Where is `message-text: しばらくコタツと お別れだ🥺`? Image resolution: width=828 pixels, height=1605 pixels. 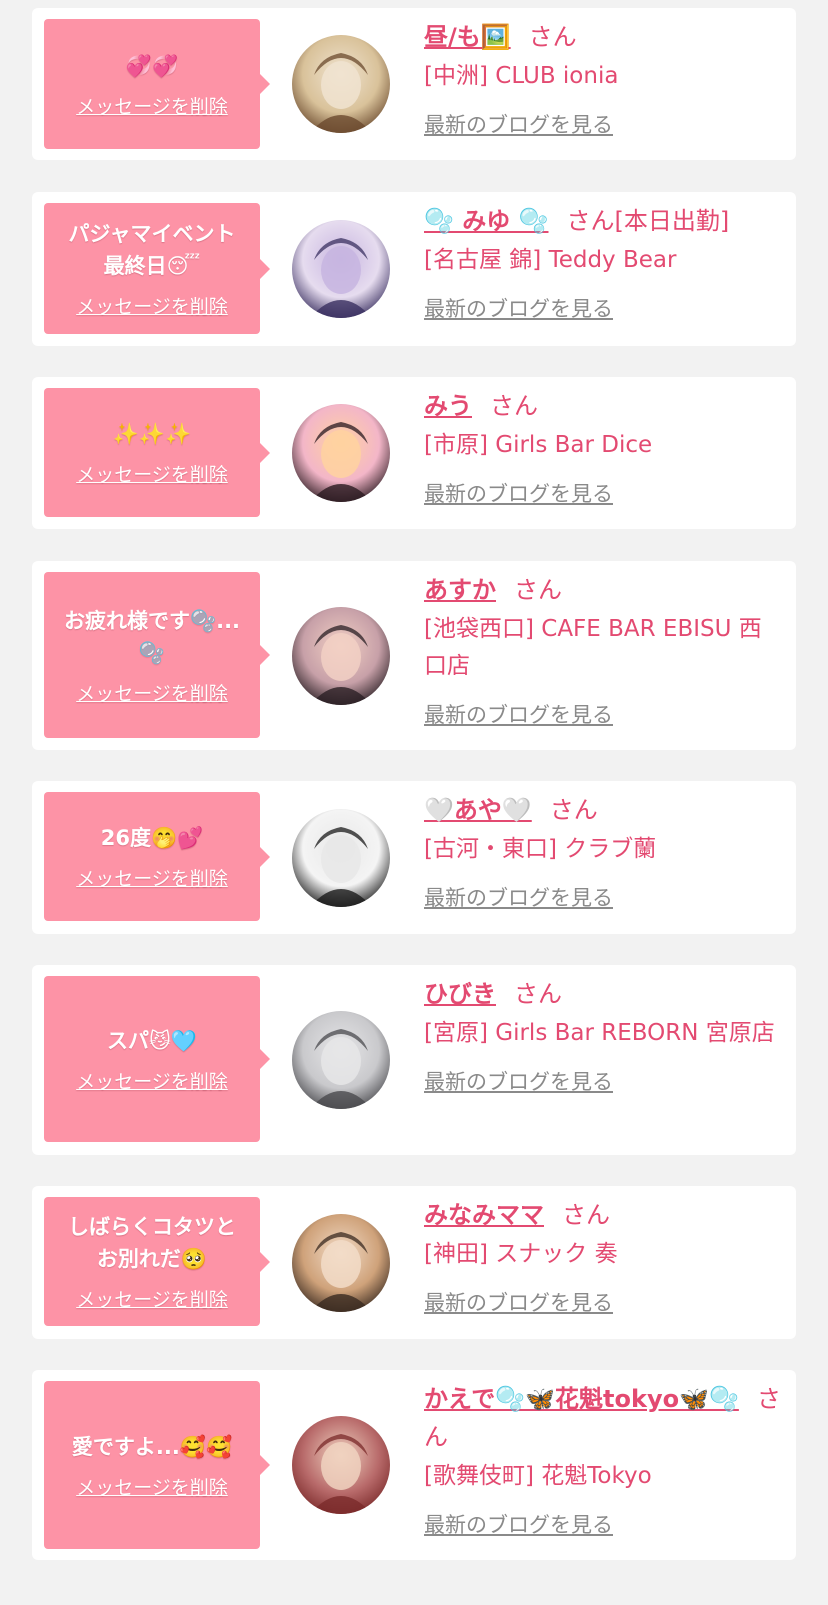 message-text: しばらくコタツと お別れだ🥺 is located at coordinates (152, 1243).